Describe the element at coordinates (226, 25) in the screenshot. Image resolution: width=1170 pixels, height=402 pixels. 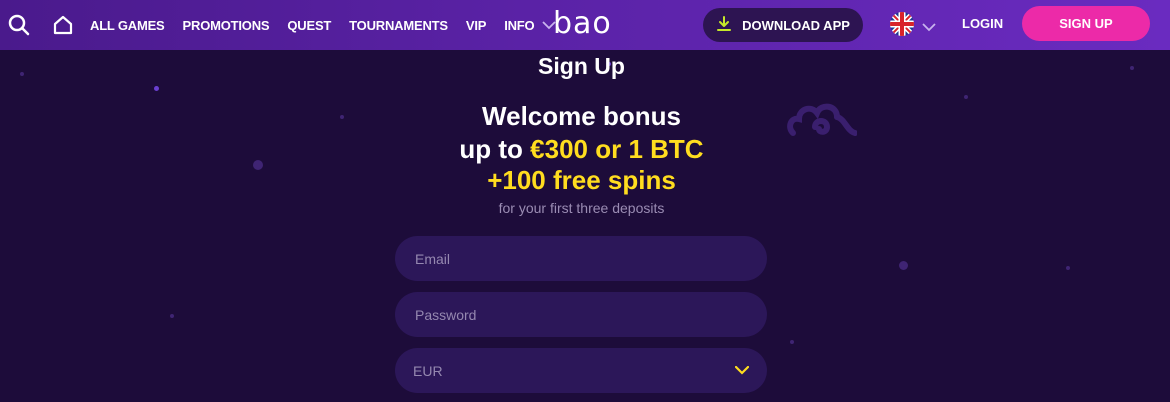
I see `nav-promotions: PROMOTIONS` at that location.